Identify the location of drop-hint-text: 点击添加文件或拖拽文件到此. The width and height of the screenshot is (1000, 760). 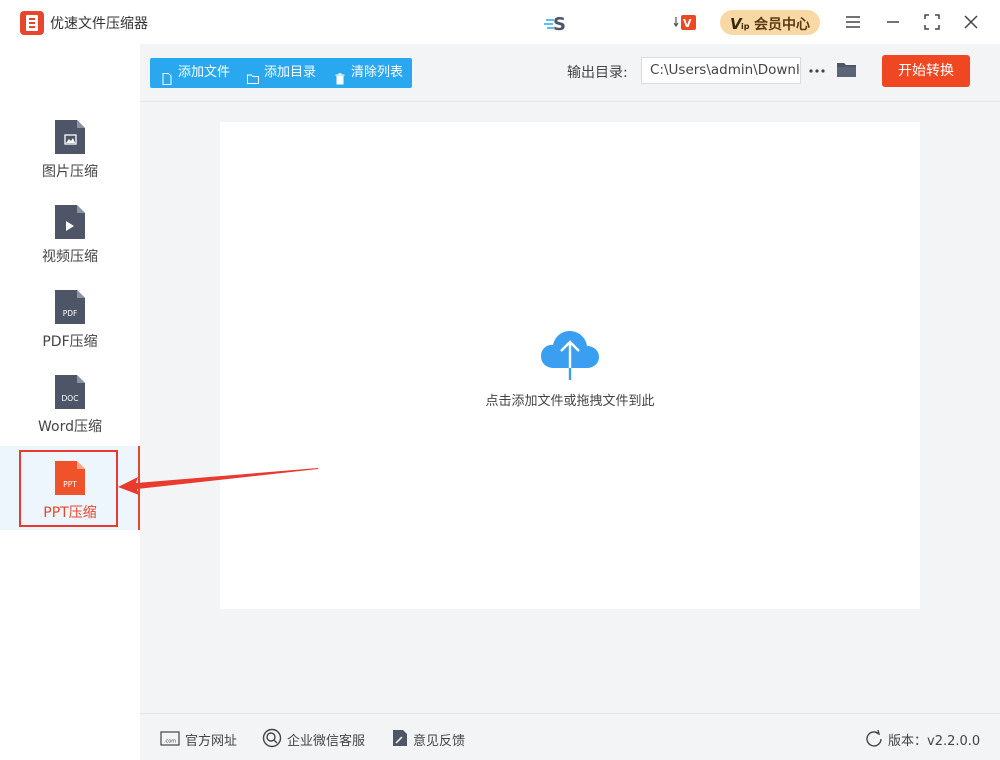
(570, 401).